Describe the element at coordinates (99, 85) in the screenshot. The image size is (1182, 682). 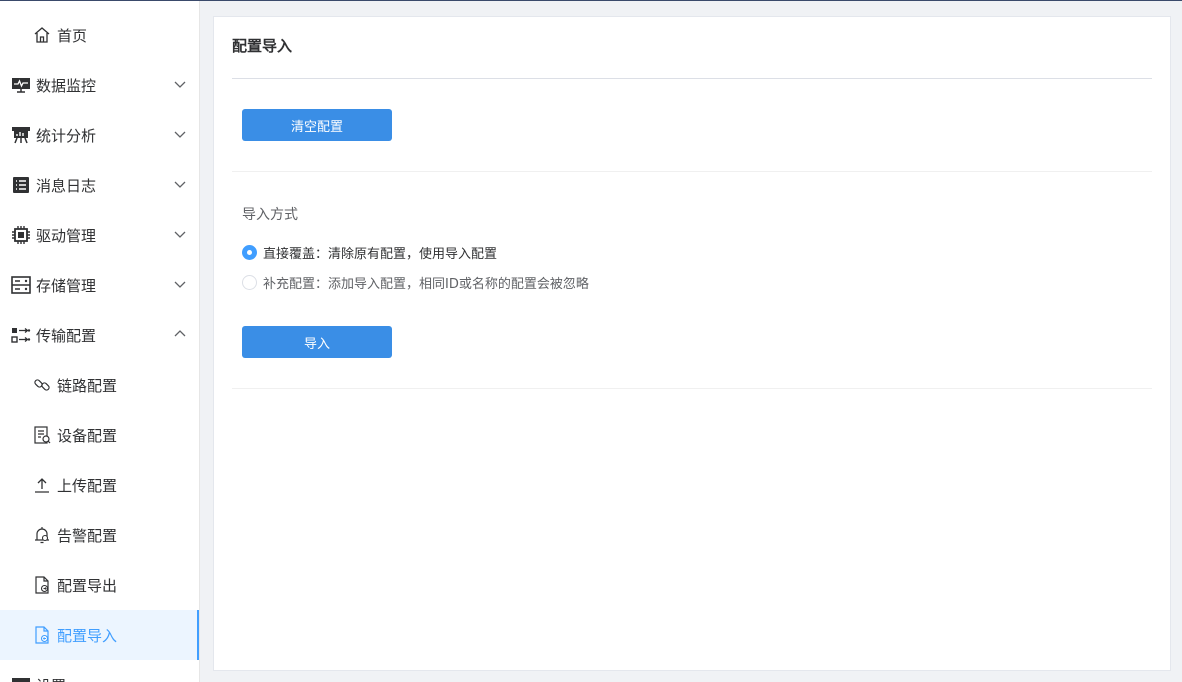
I see `sidebar-item-monitor: 数据监控` at that location.